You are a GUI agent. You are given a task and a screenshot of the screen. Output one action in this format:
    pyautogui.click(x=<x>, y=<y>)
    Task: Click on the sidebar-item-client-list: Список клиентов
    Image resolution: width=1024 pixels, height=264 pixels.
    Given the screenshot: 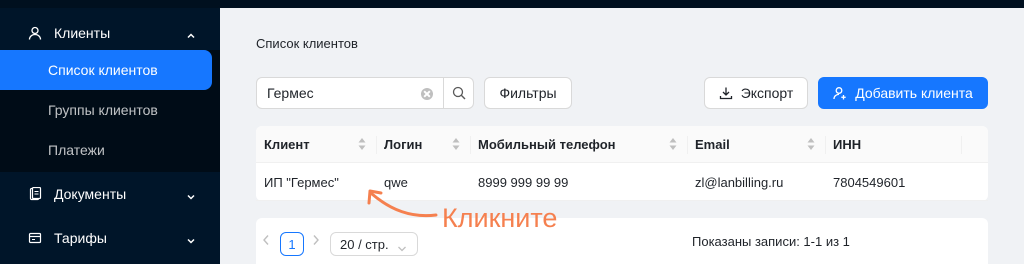 What is the action you would take?
    pyautogui.click(x=106, y=70)
    